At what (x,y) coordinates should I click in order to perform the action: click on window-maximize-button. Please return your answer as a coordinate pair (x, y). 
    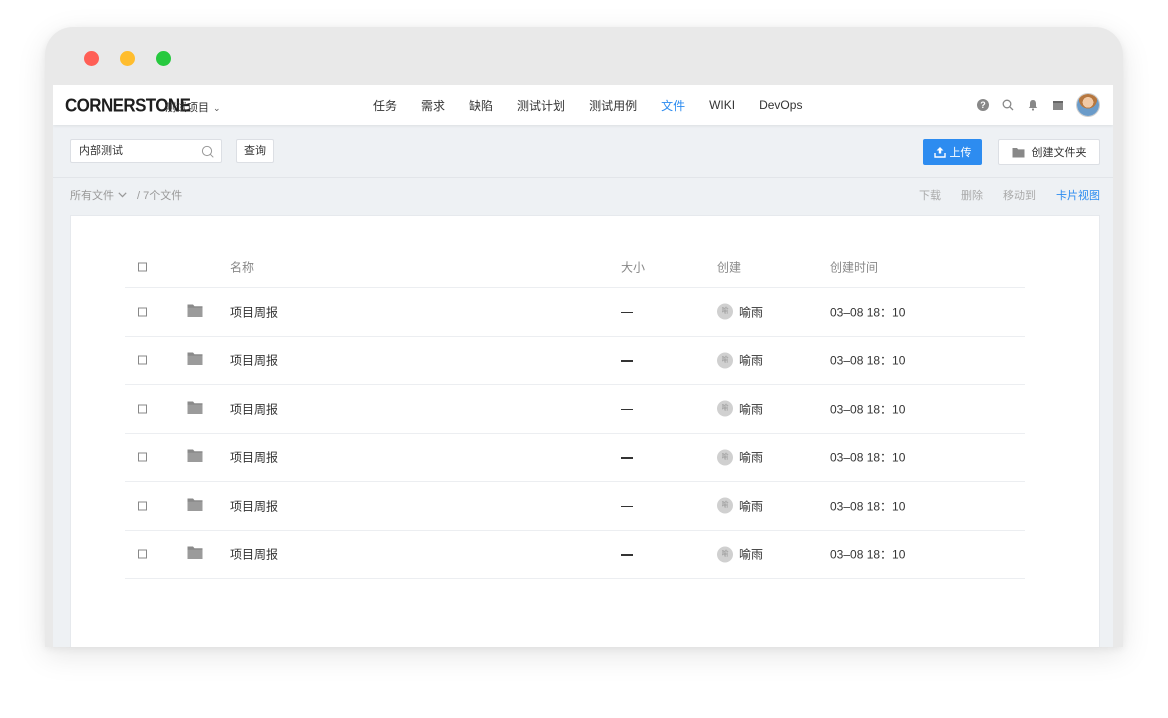
    Looking at the image, I should click on (163, 58).